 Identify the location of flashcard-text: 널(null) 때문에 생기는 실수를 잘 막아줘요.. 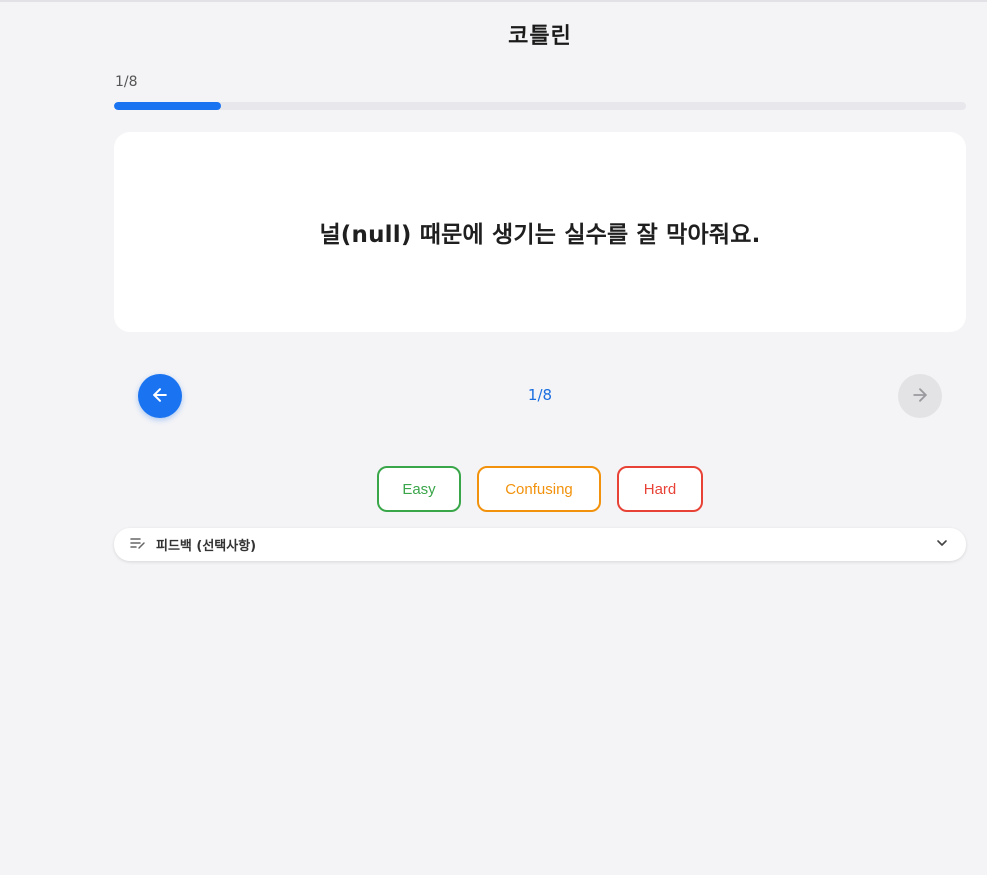
(540, 235).